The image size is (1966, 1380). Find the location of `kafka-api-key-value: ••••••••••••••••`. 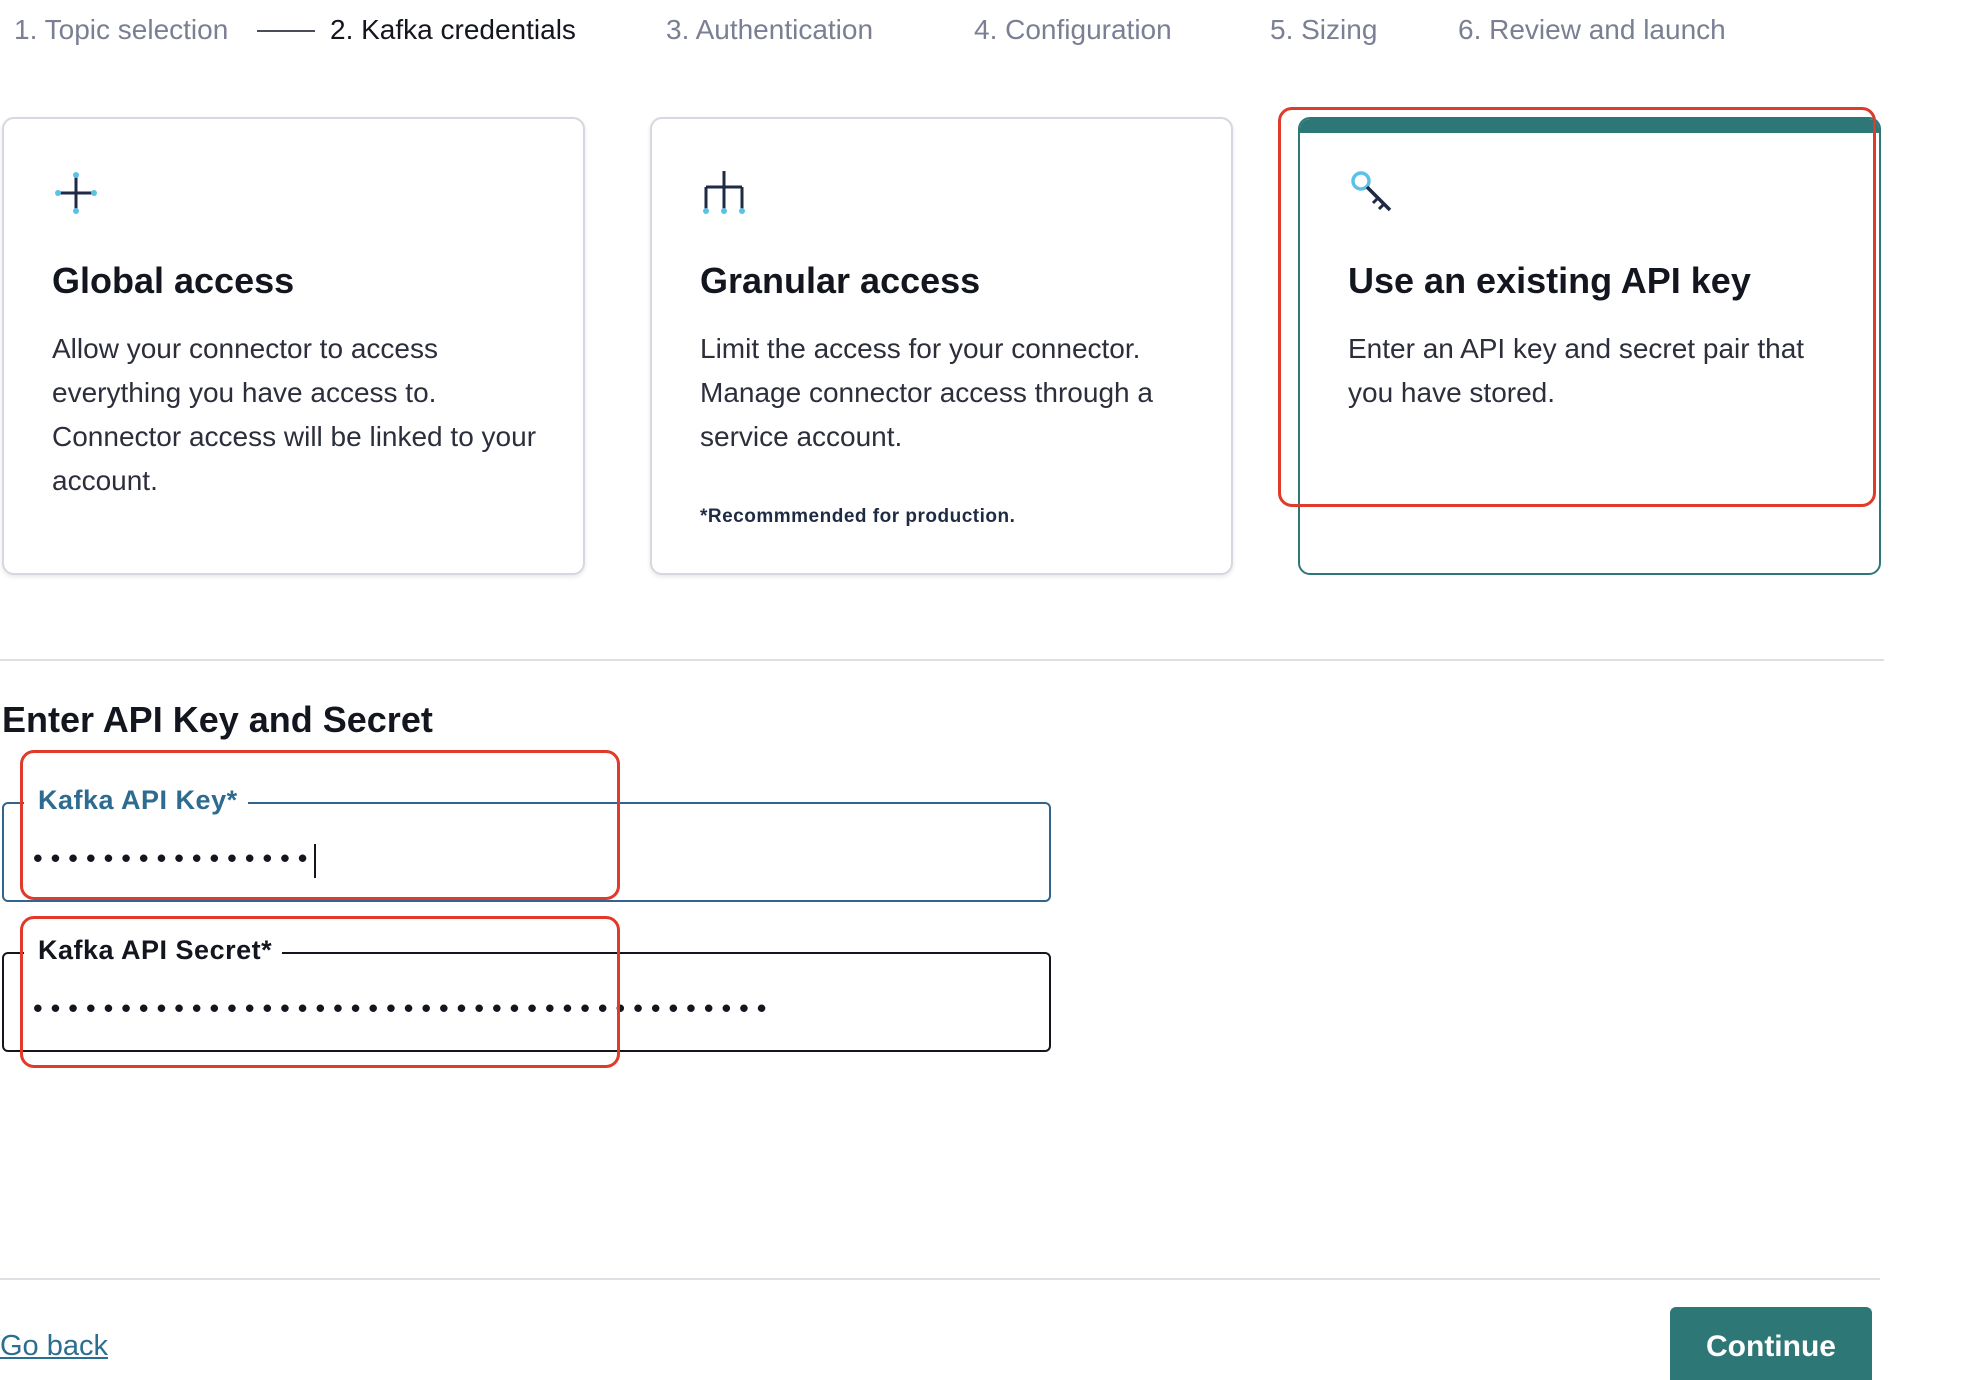

kafka-api-key-value: •••••••••••••••• is located at coordinates (171, 860).